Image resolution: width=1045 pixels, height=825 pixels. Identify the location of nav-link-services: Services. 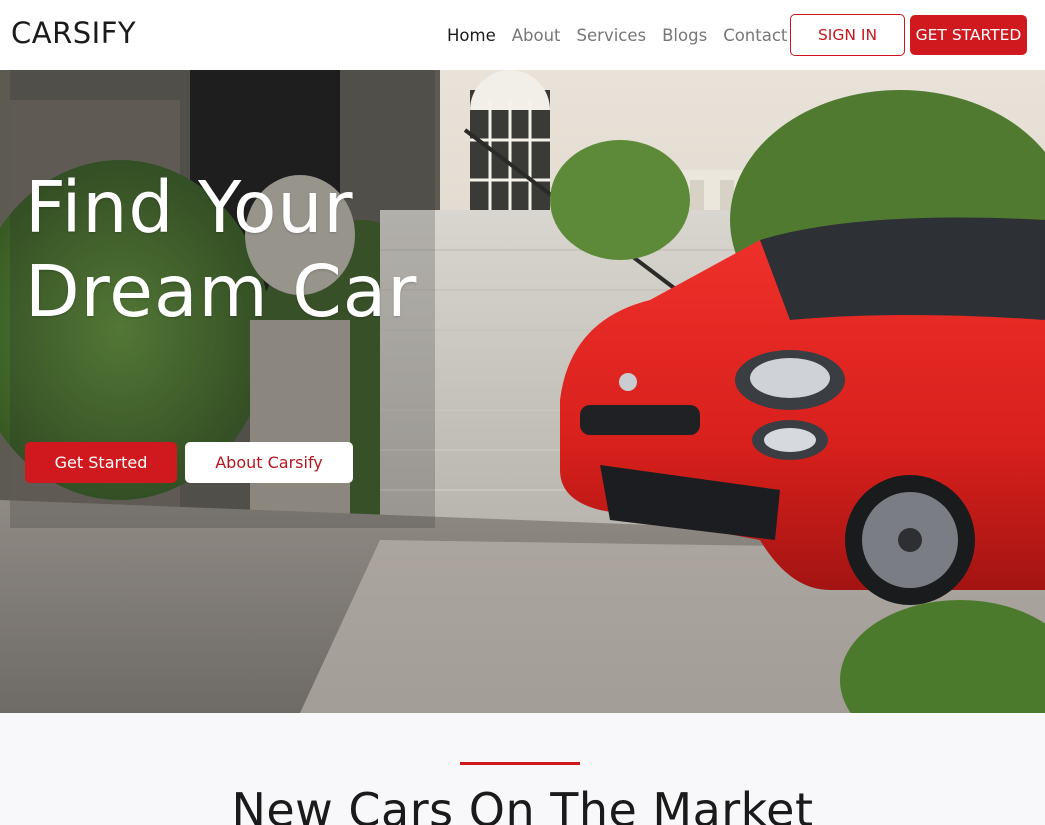
(612, 35).